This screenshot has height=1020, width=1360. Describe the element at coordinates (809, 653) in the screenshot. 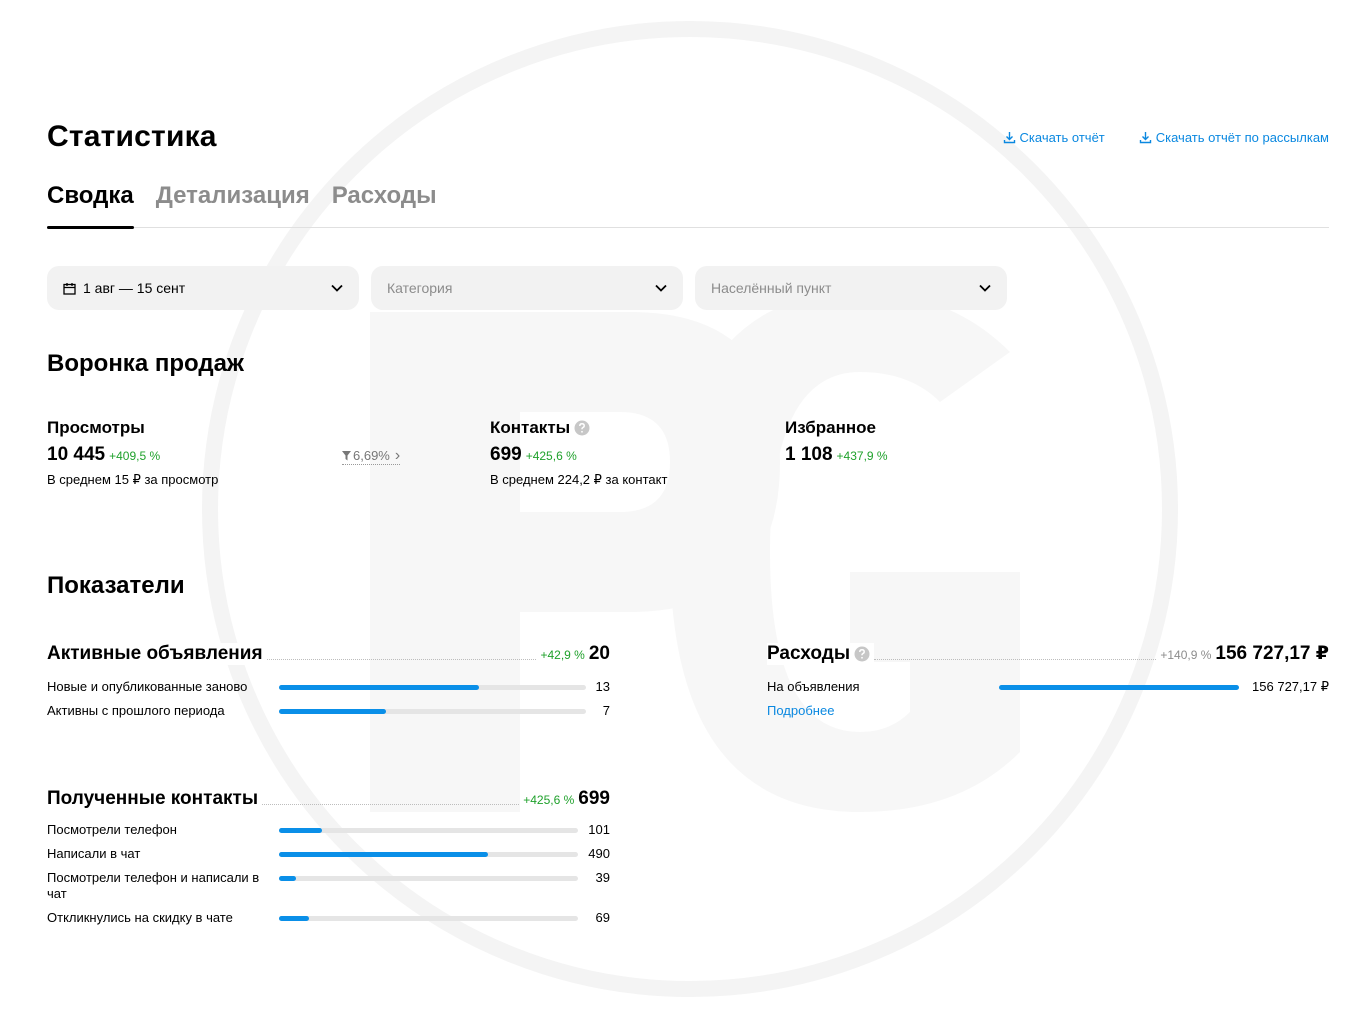

I see `expenses-name: Расходы` at that location.